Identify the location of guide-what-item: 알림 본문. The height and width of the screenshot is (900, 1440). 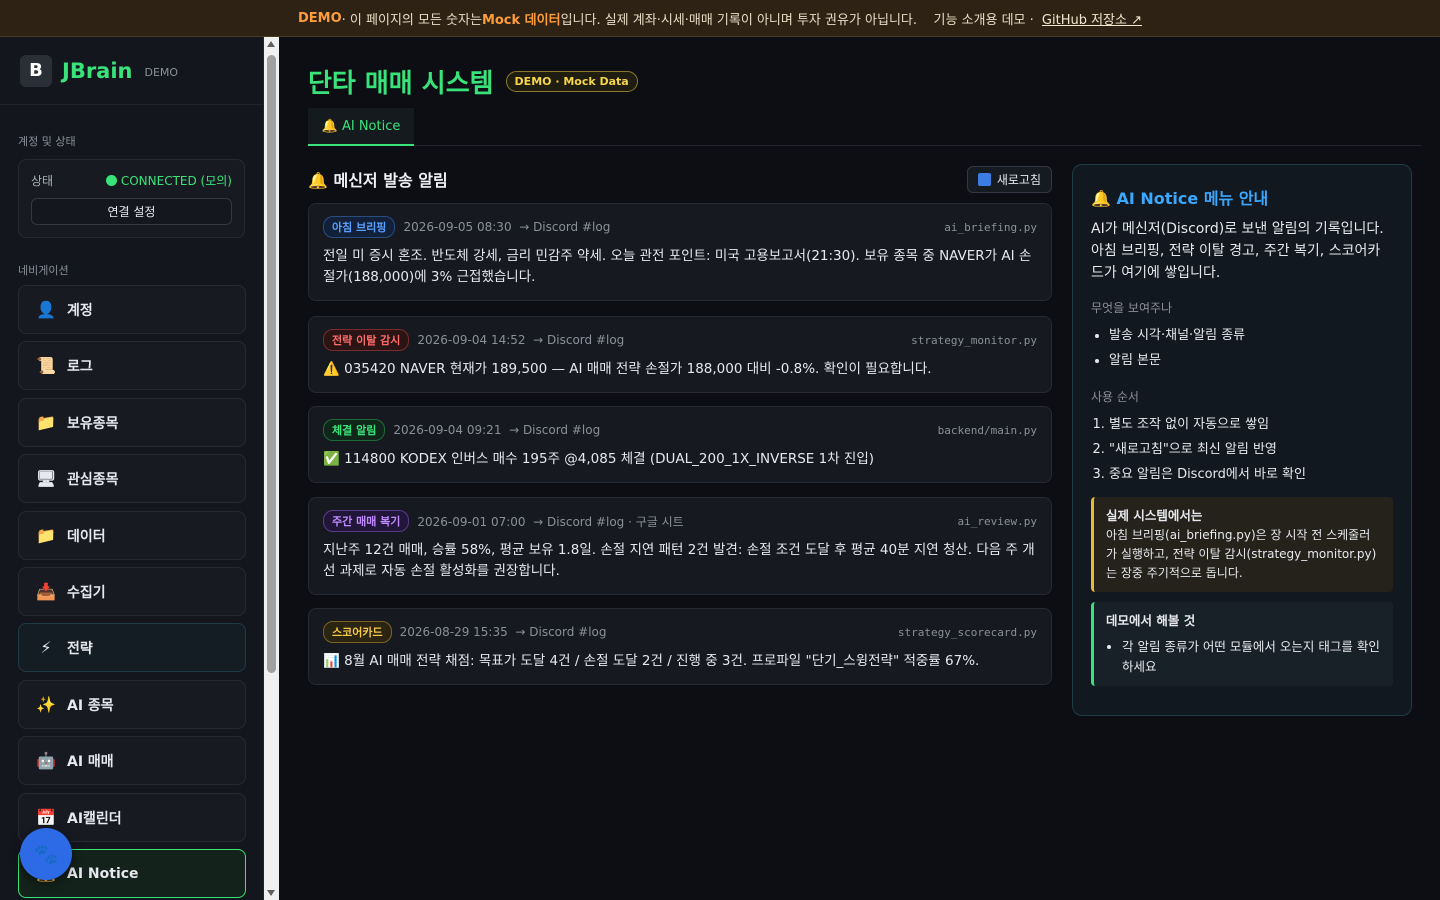
(1251, 360).